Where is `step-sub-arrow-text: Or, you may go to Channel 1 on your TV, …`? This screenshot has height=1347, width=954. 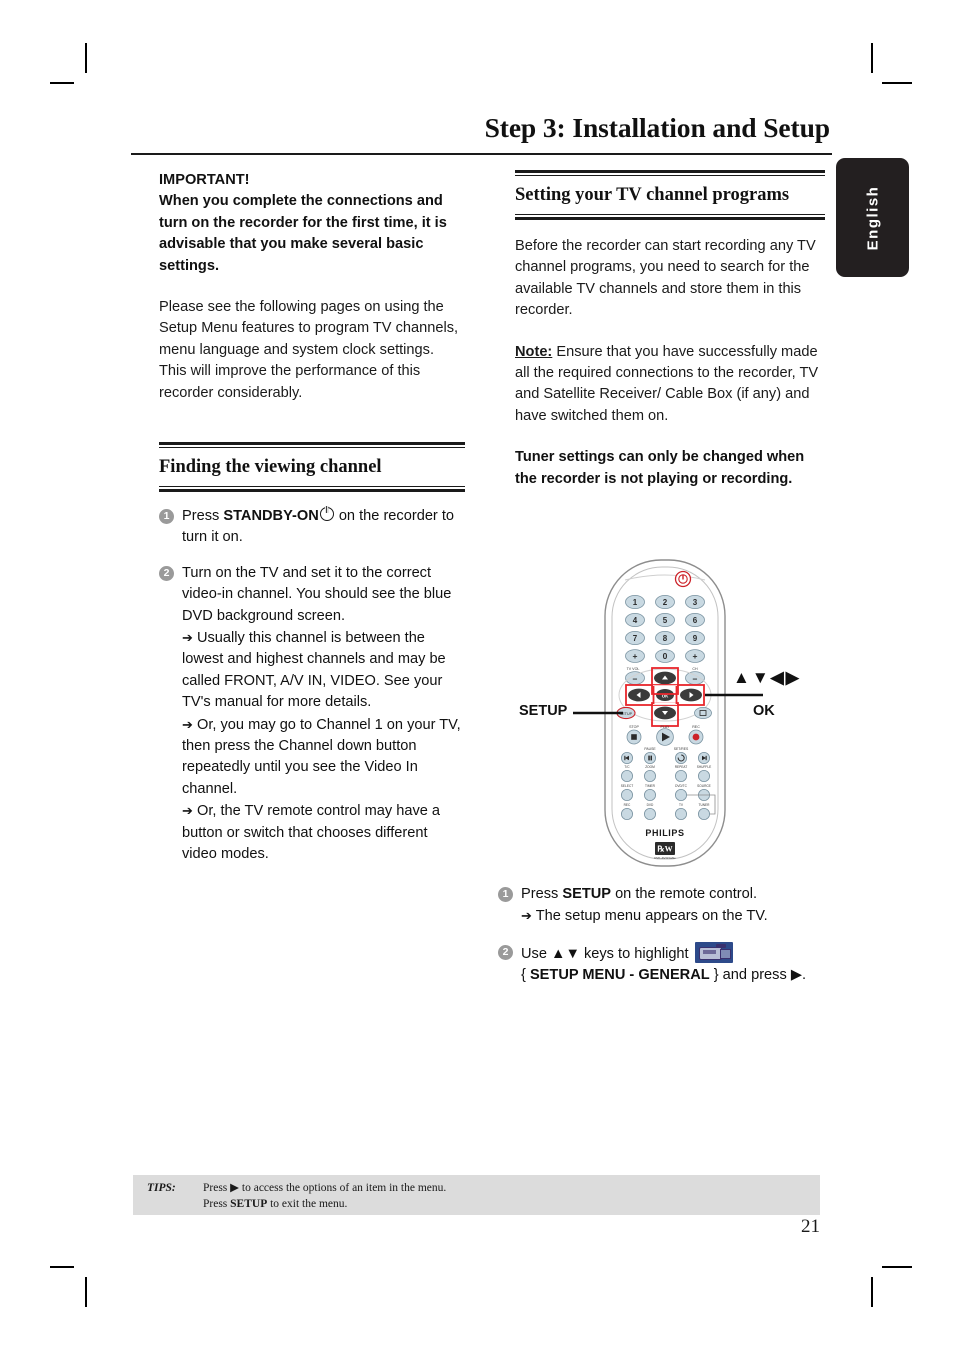 step-sub-arrow-text: Or, you may go to Channel 1 on your TV, … is located at coordinates (321, 756).